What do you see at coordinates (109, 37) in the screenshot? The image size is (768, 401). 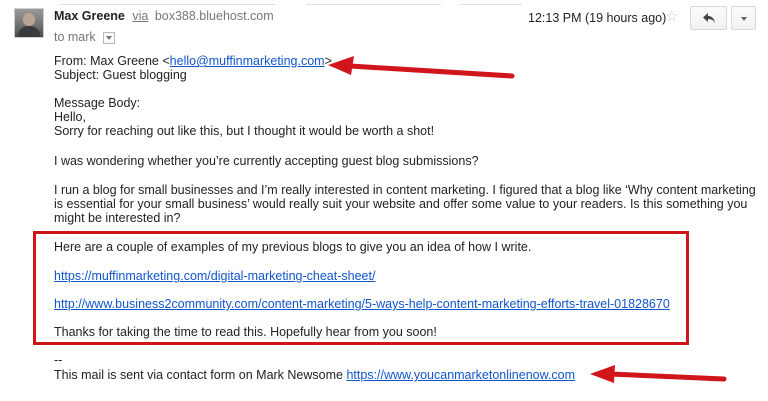 I see `show-details-icon` at bounding box center [109, 37].